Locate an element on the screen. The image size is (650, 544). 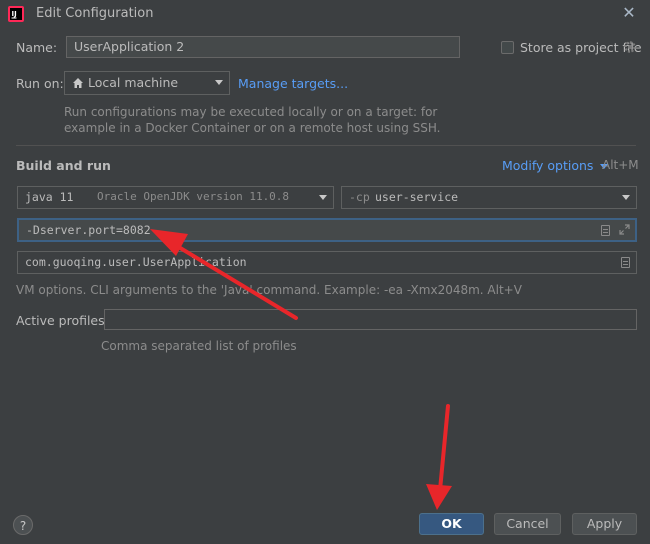
jdk-name: java 11 is located at coordinates (49, 197).